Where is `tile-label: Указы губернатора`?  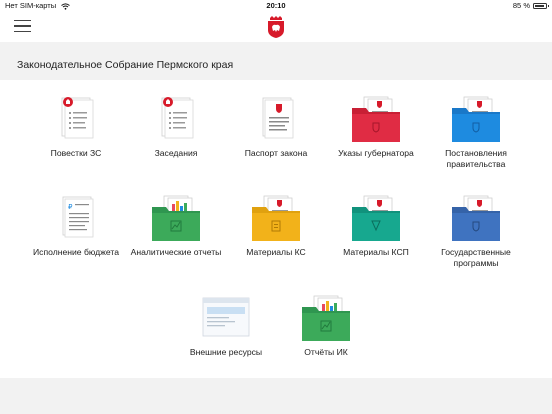 tile-label: Указы губернатора is located at coordinates (376, 153).